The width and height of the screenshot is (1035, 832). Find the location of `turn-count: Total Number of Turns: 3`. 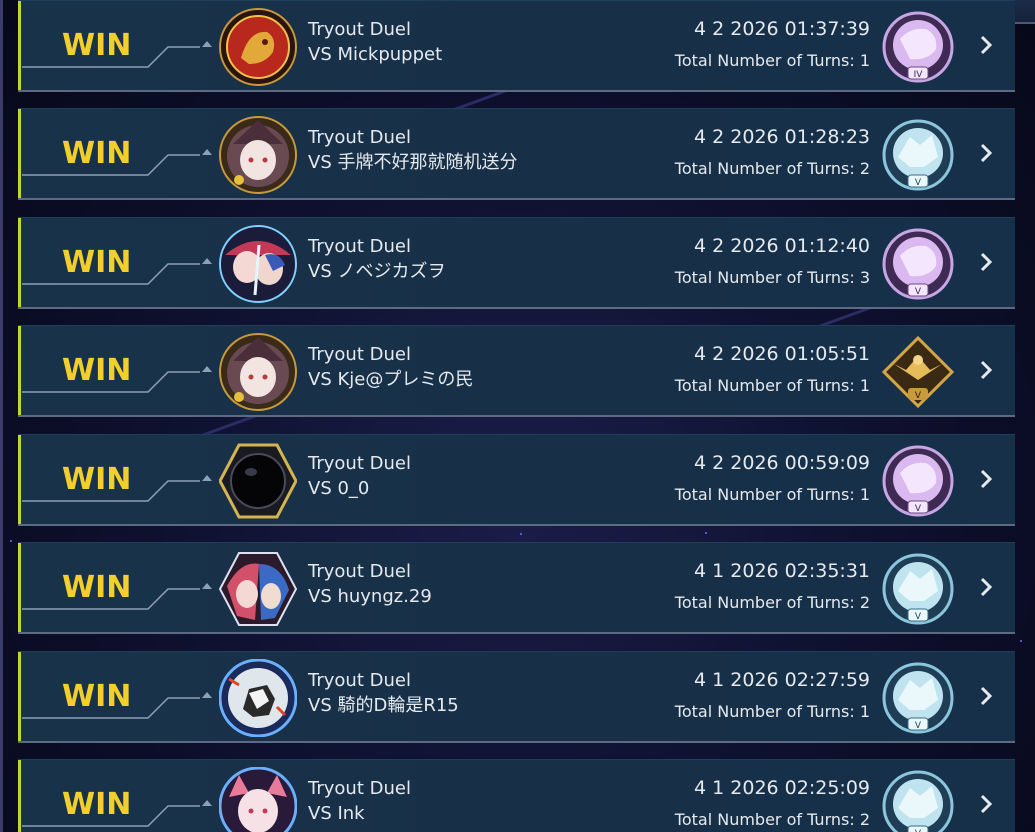

turn-count: Total Number of Turns: 3 is located at coordinates (772, 277).